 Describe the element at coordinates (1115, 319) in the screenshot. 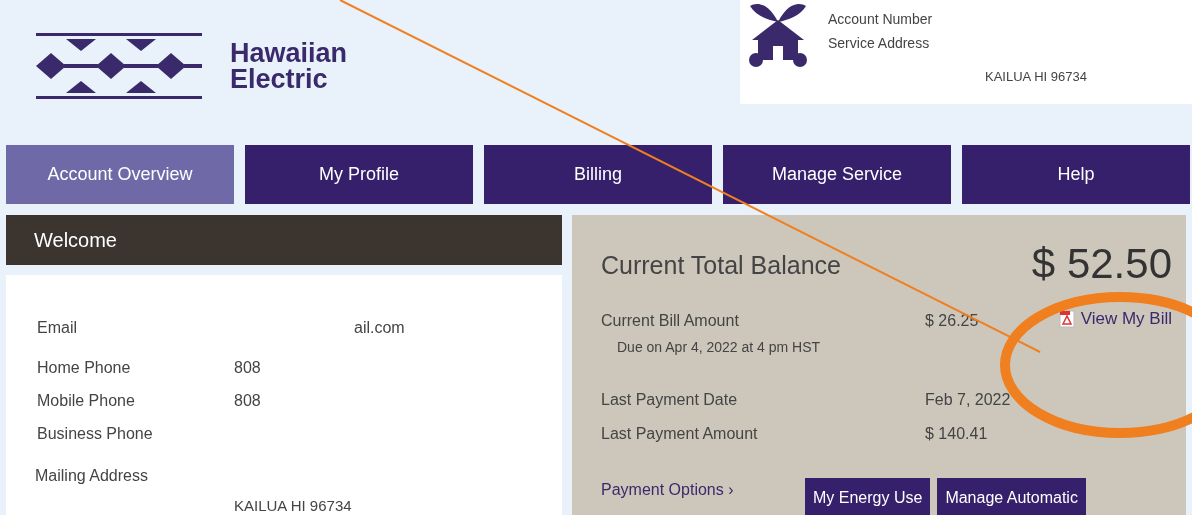

I see `view-bill-link: View My Bill` at that location.